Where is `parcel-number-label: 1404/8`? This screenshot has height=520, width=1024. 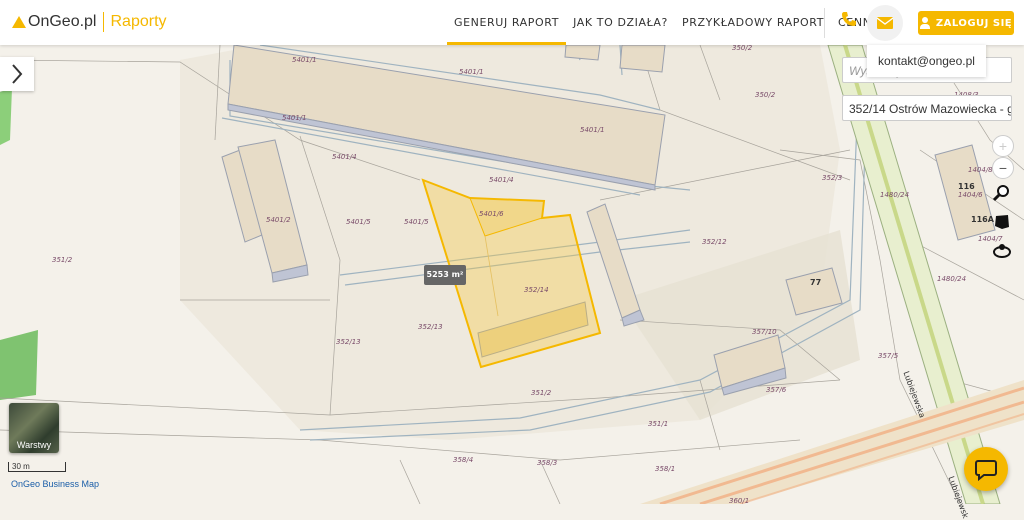 parcel-number-label: 1404/8 is located at coordinates (980, 170).